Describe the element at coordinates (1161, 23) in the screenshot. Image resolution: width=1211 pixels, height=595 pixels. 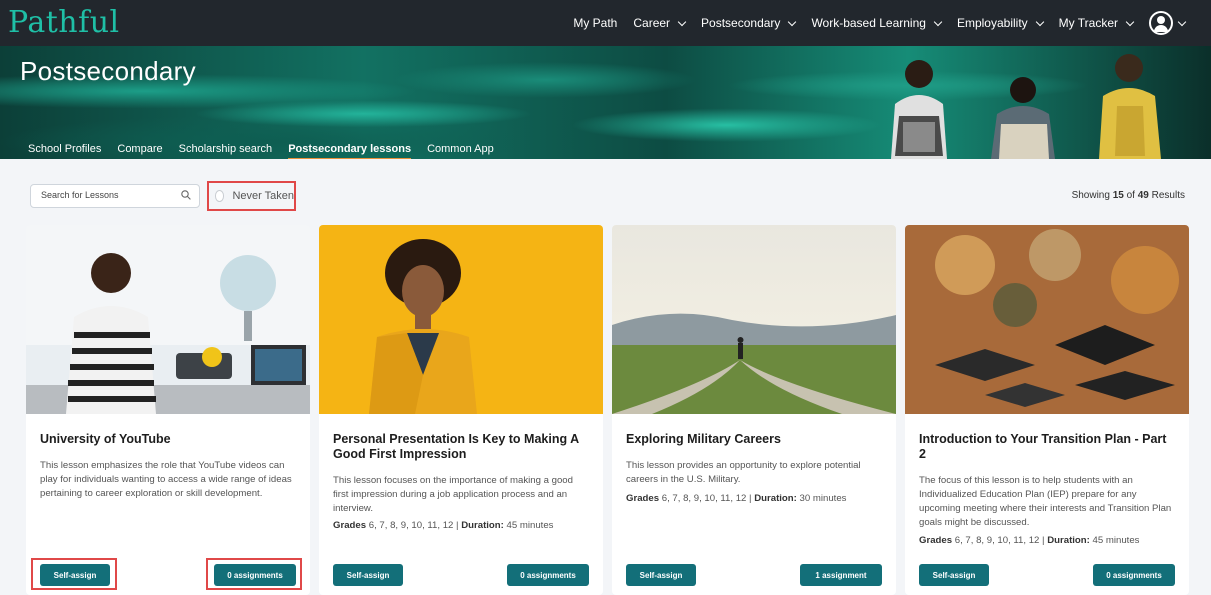
I see `user-circle-icon` at that location.